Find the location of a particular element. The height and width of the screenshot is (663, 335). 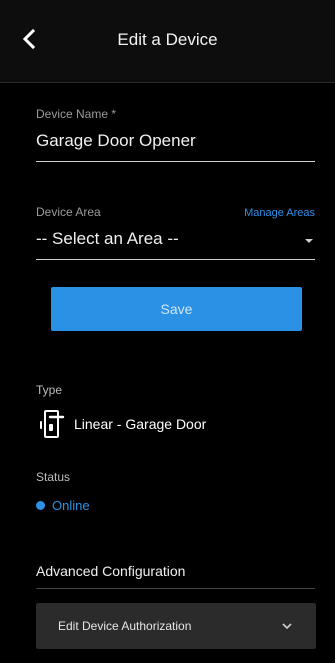

type-row: Linear - Garage Door is located at coordinates (122, 424).